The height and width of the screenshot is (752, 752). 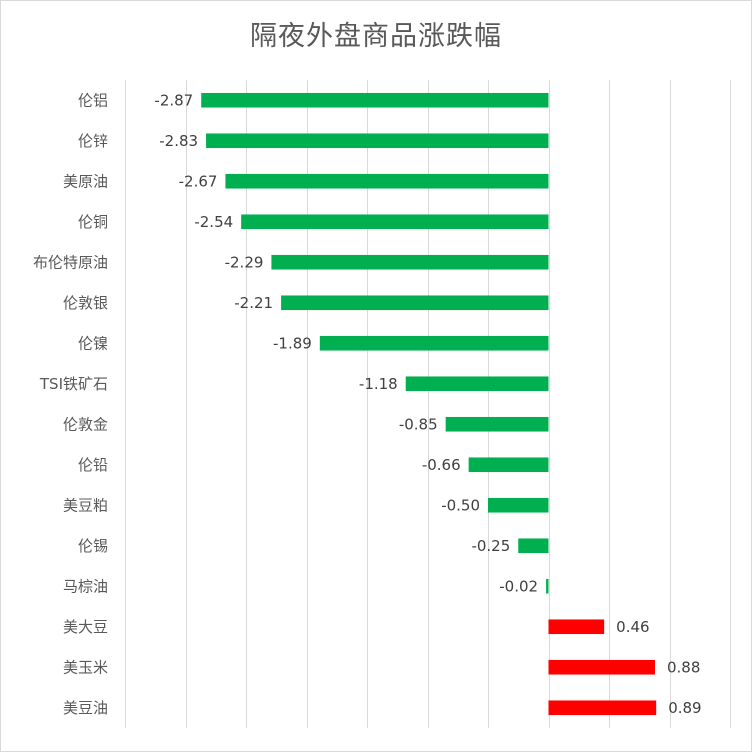 What do you see at coordinates (441, 465) in the screenshot?
I see `data-label: -0.66` at bounding box center [441, 465].